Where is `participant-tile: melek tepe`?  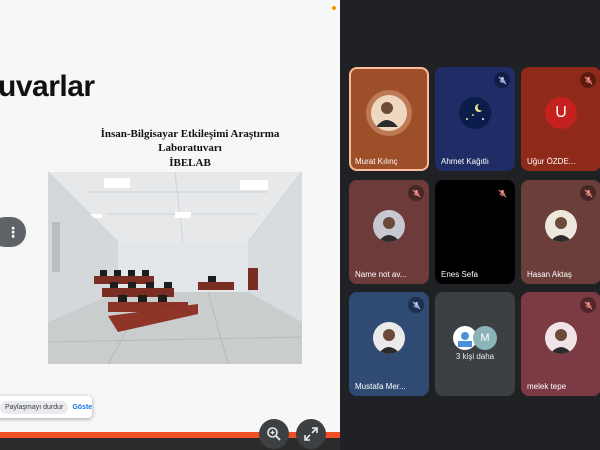 participant-tile: melek tepe is located at coordinates (560, 344).